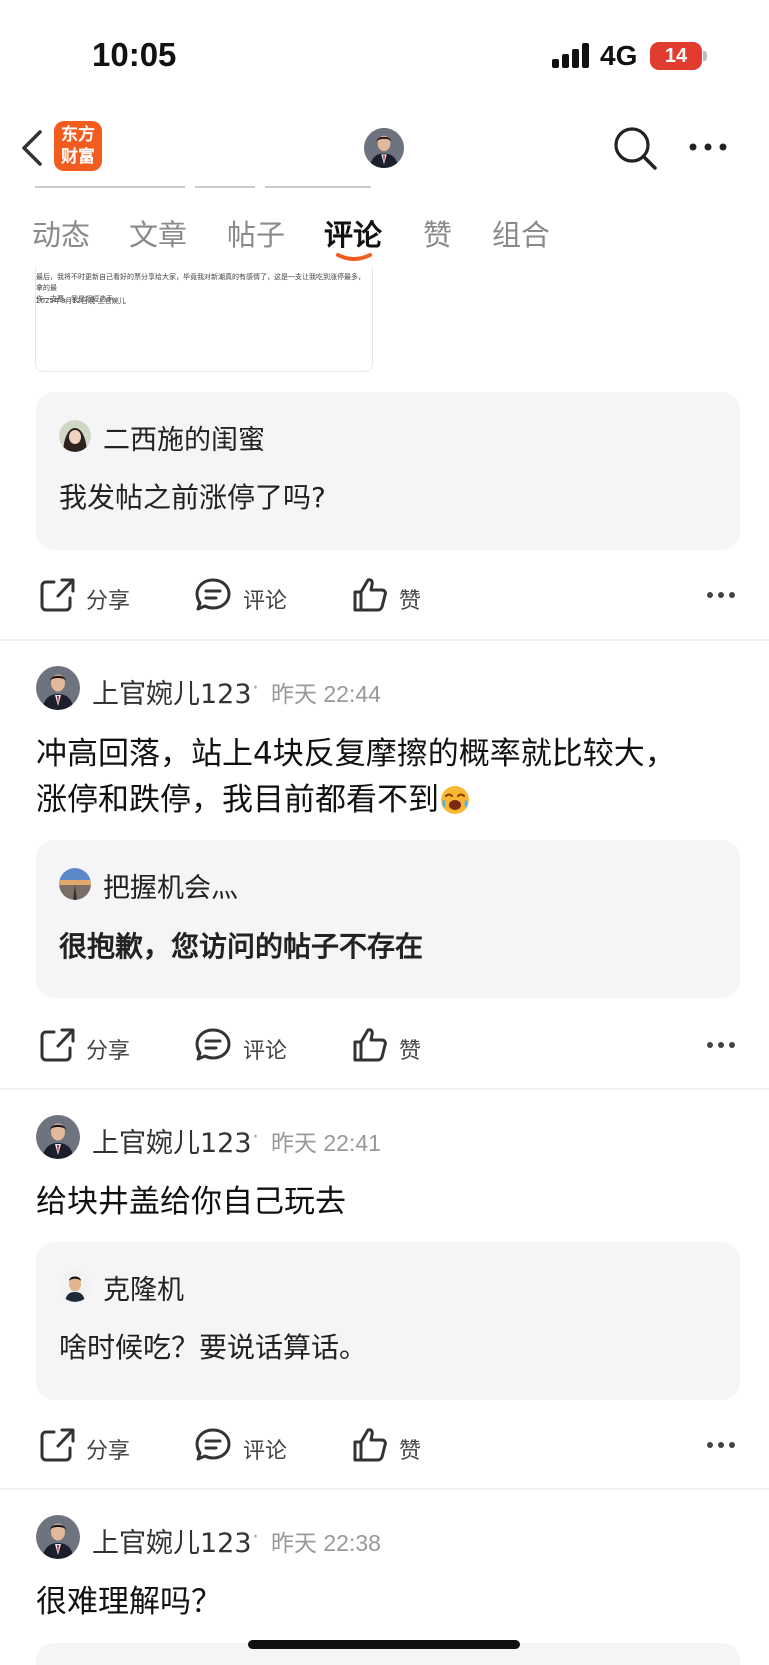 This screenshot has height=1665, width=769. What do you see at coordinates (384, 148) in the screenshot?
I see `profile-avatar` at bounding box center [384, 148].